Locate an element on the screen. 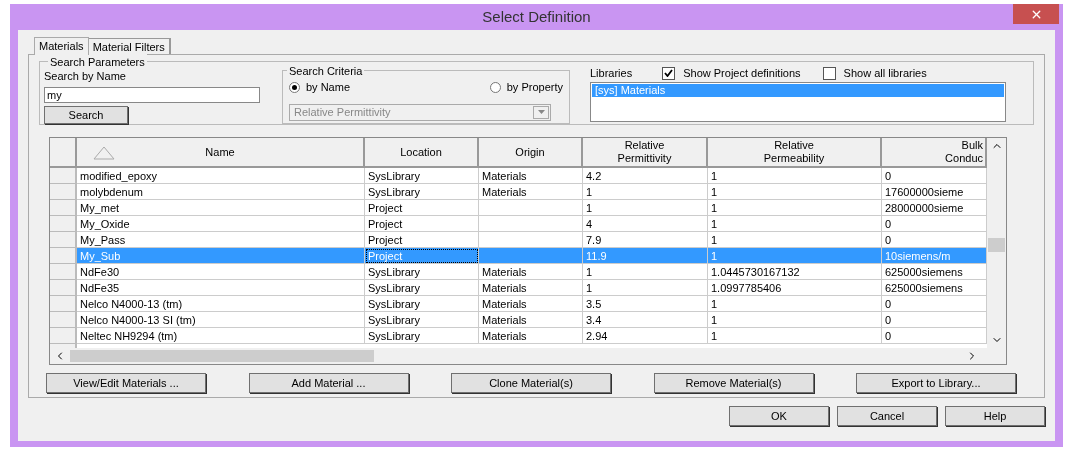 Image resolution: width=1073 pixels, height=453 pixels. window-title: Select Definition is located at coordinates (536, 16).